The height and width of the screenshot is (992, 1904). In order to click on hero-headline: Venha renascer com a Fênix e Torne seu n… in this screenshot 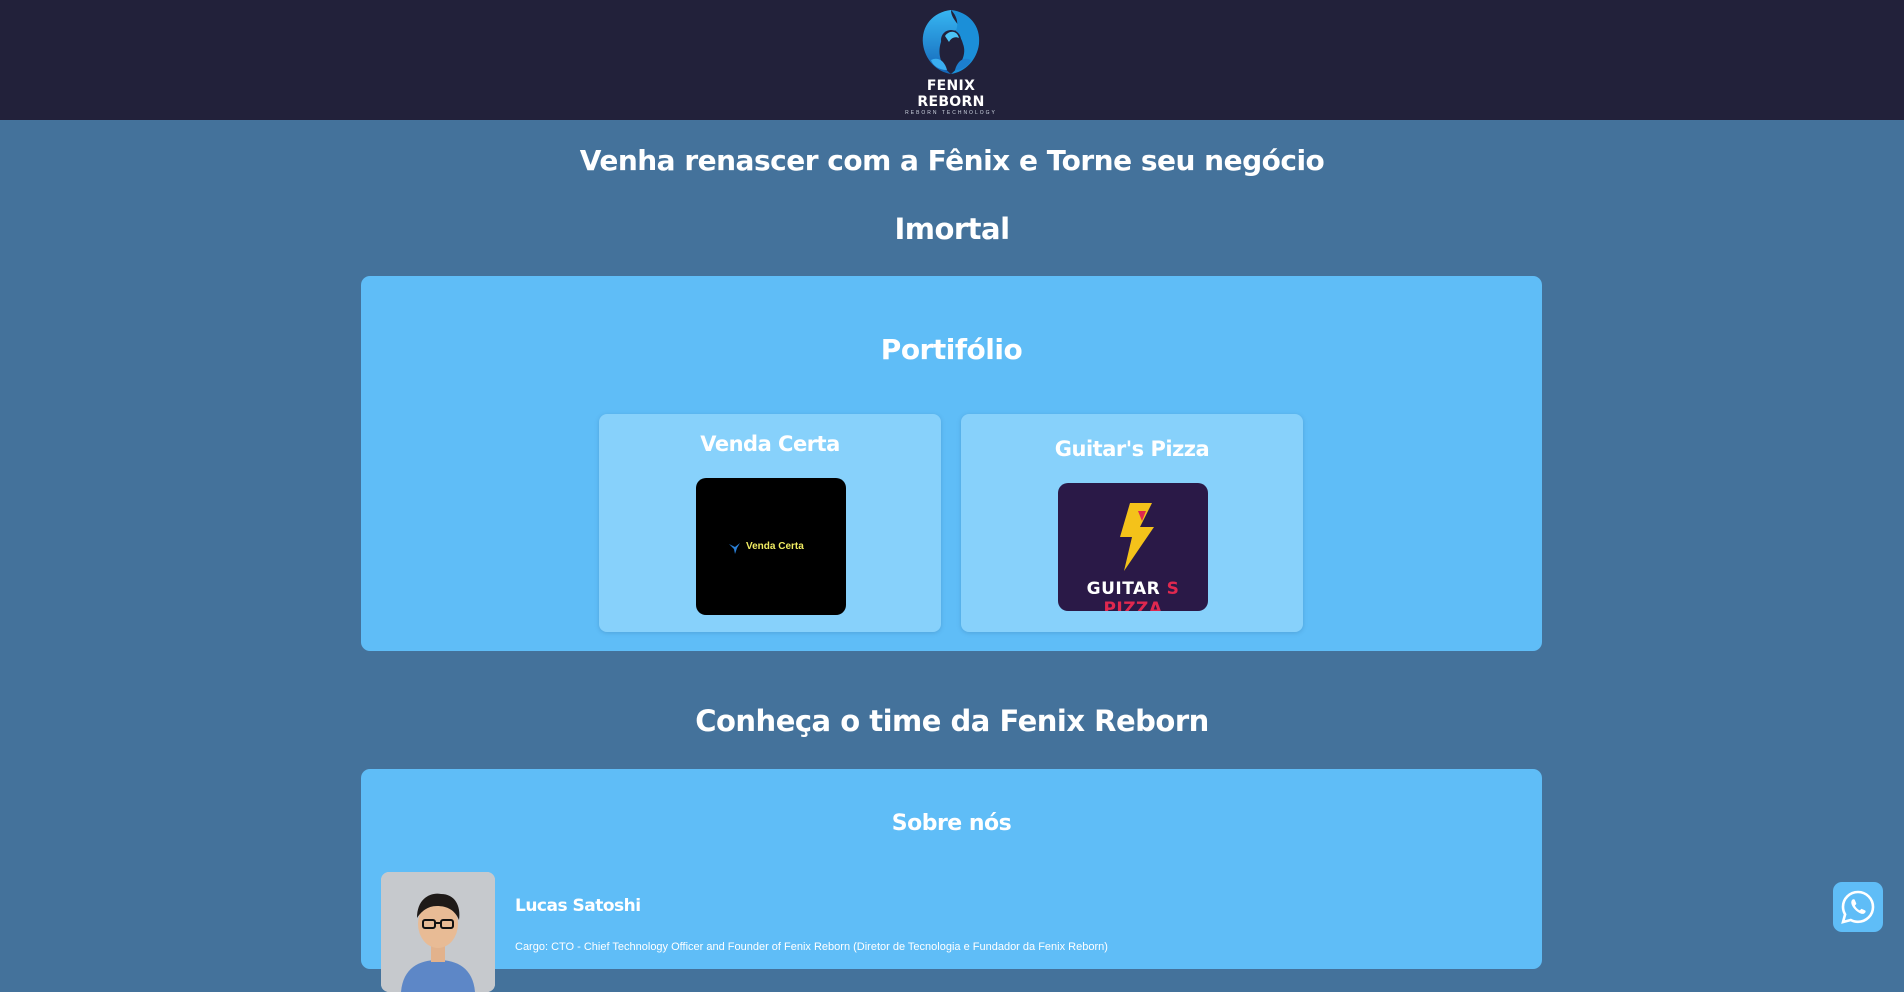, I will do `click(952, 160)`.